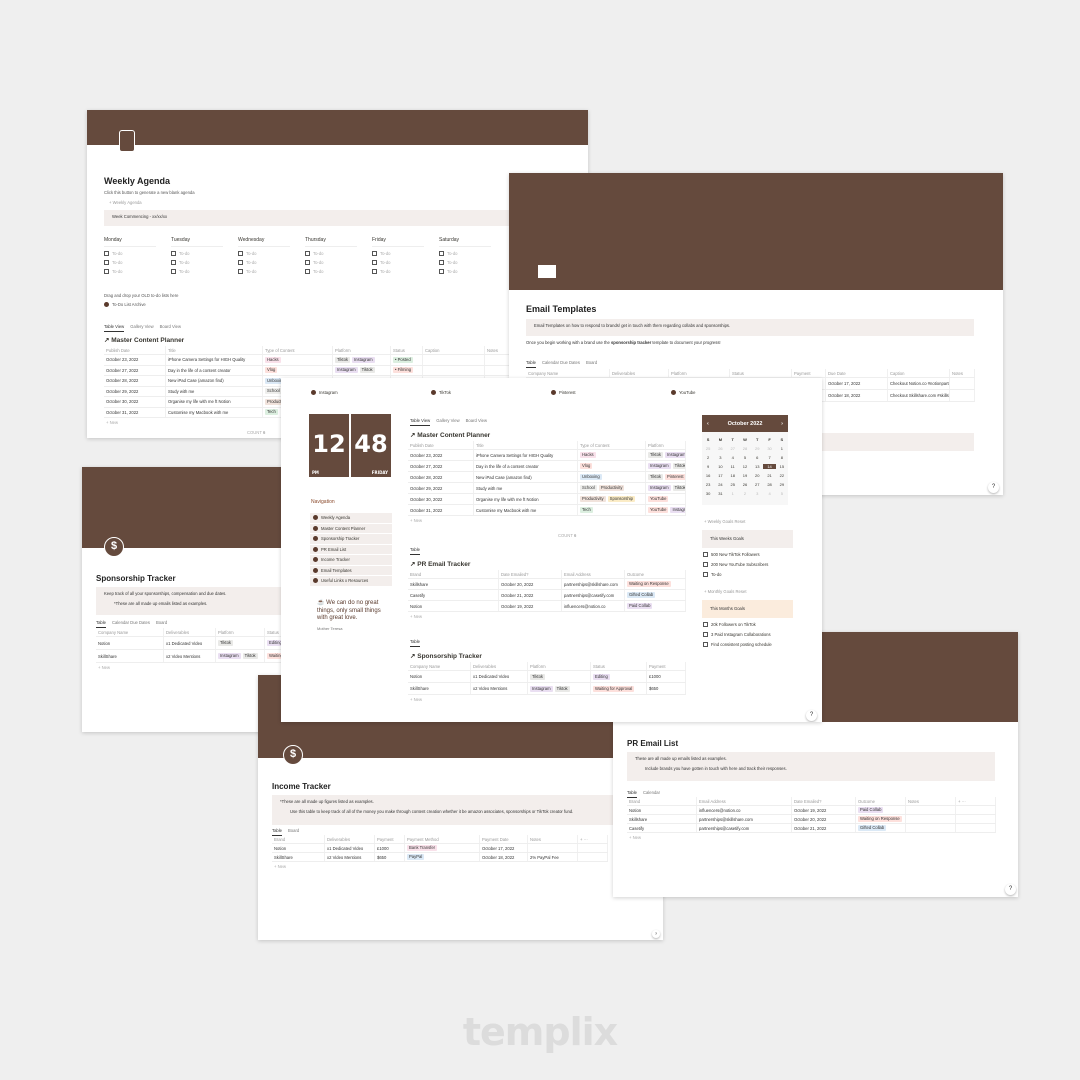 The width and height of the screenshot is (1080, 1080). Describe the element at coordinates (733, 466) in the screenshot. I see `calendar-day: 11` at that location.